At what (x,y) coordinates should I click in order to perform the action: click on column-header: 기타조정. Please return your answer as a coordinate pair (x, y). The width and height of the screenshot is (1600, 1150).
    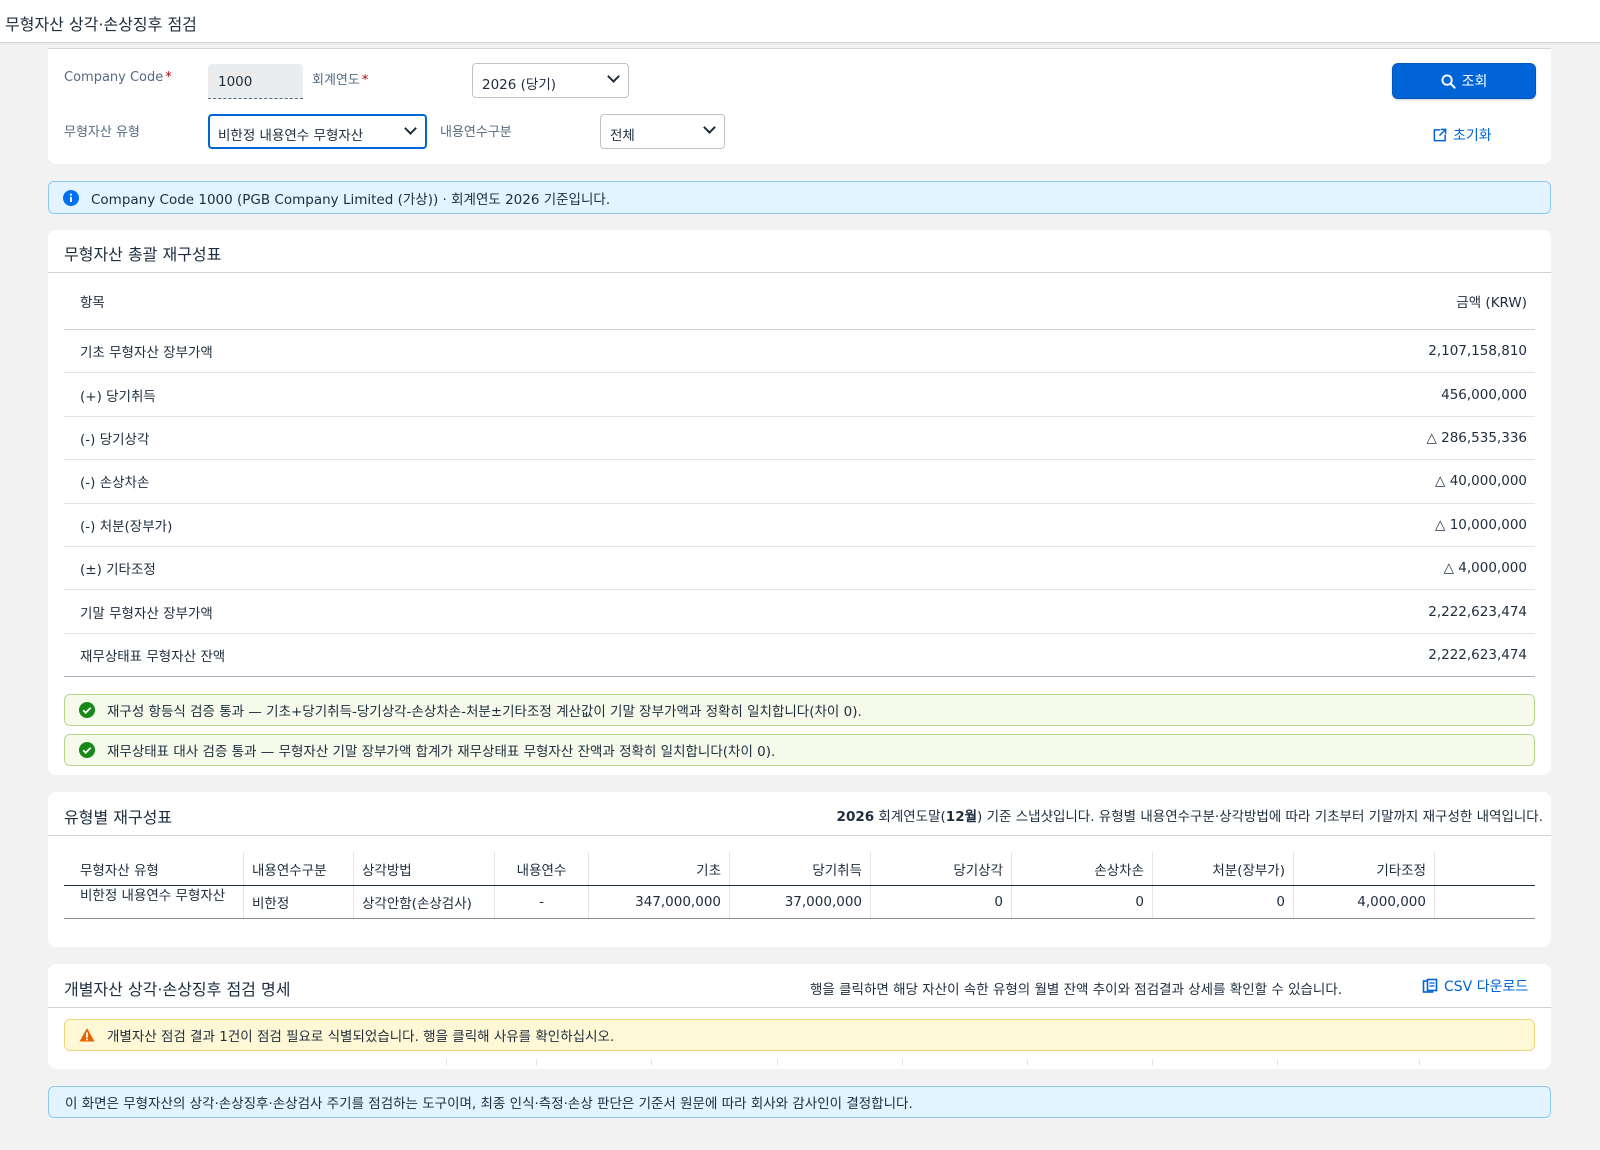
    Looking at the image, I should click on (1364, 868).